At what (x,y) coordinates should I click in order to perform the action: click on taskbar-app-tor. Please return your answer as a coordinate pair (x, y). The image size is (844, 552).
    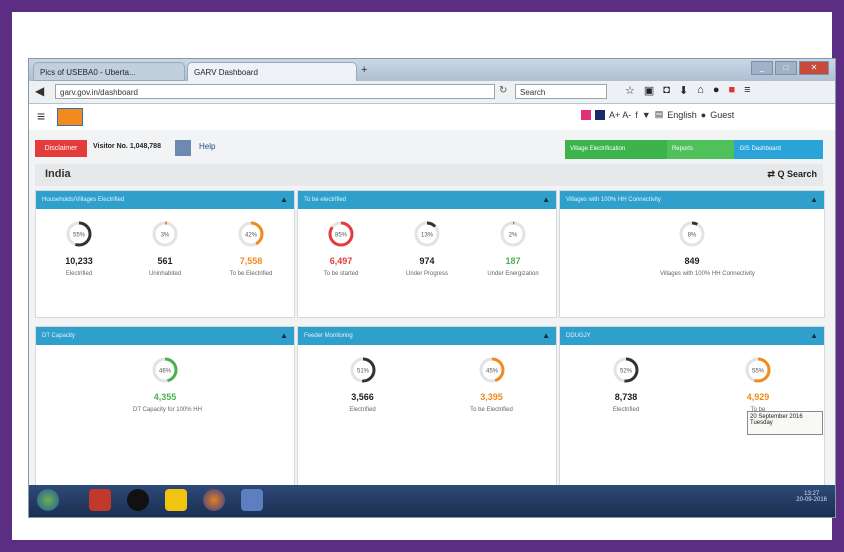
    Looking at the image, I should click on (138, 500).